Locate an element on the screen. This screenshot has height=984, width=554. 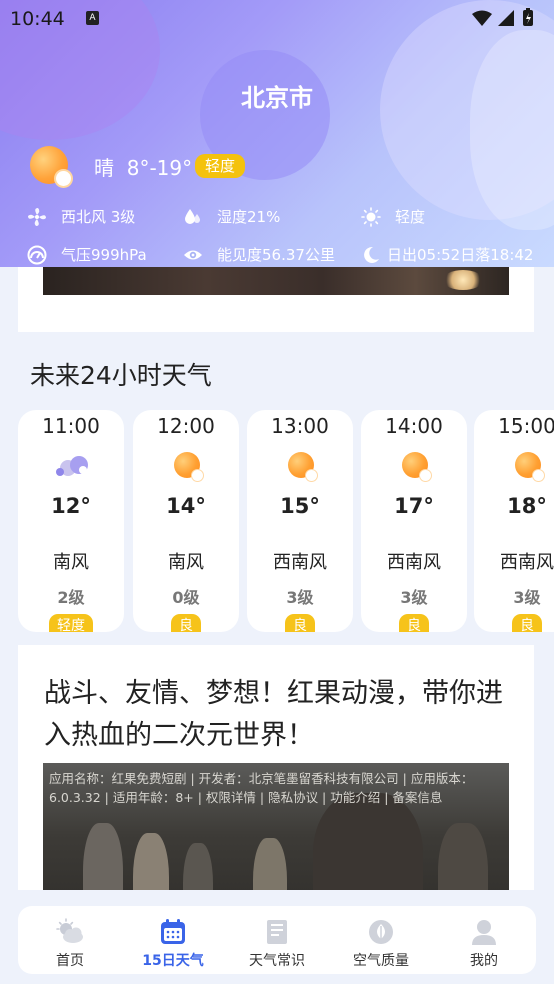
hourly-section-title: 未来24小时天气 is located at coordinates (121, 375).